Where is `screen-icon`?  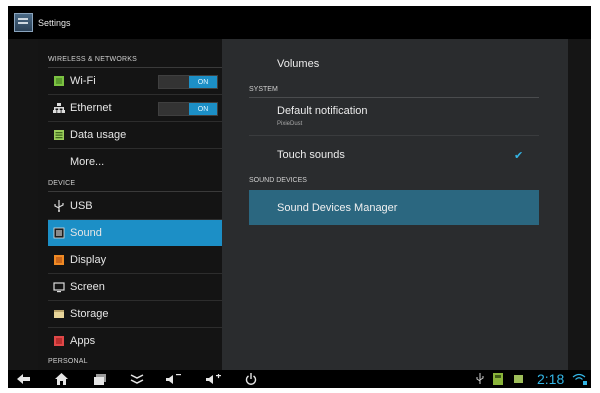
screen-icon is located at coordinates (59, 287).